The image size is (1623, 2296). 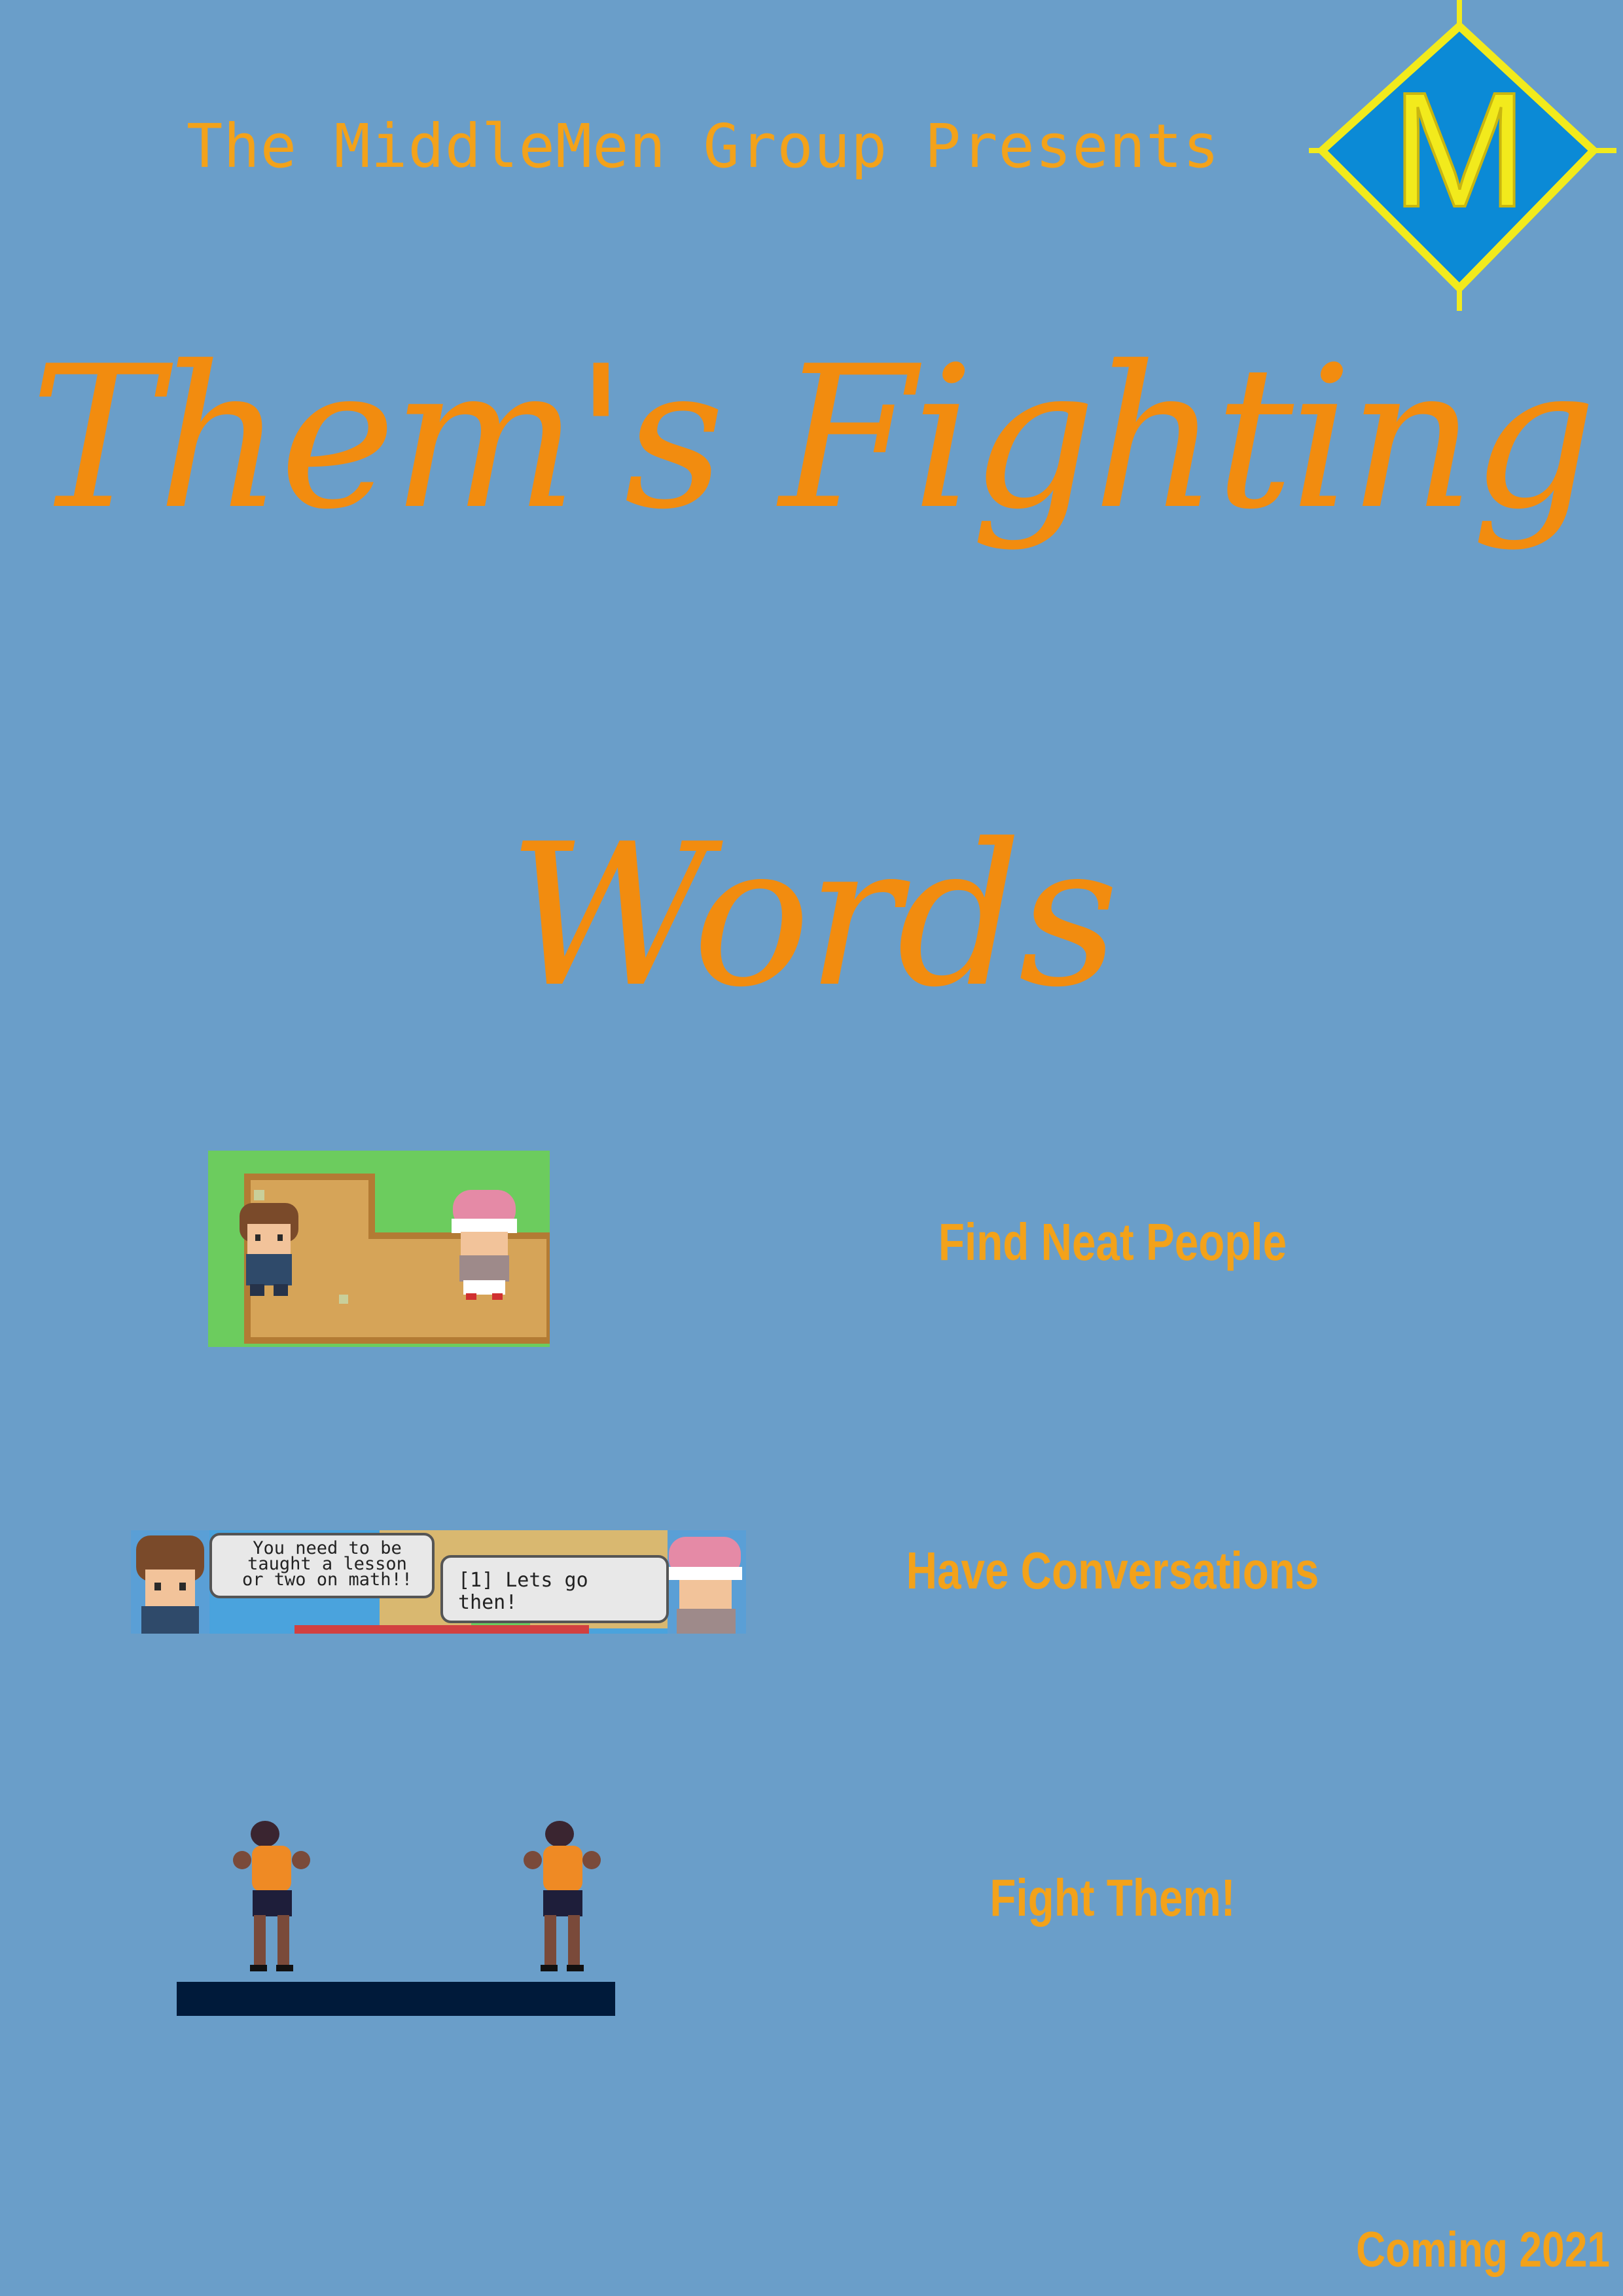 What do you see at coordinates (396, 1918) in the screenshot?
I see `fight-screenshot` at bounding box center [396, 1918].